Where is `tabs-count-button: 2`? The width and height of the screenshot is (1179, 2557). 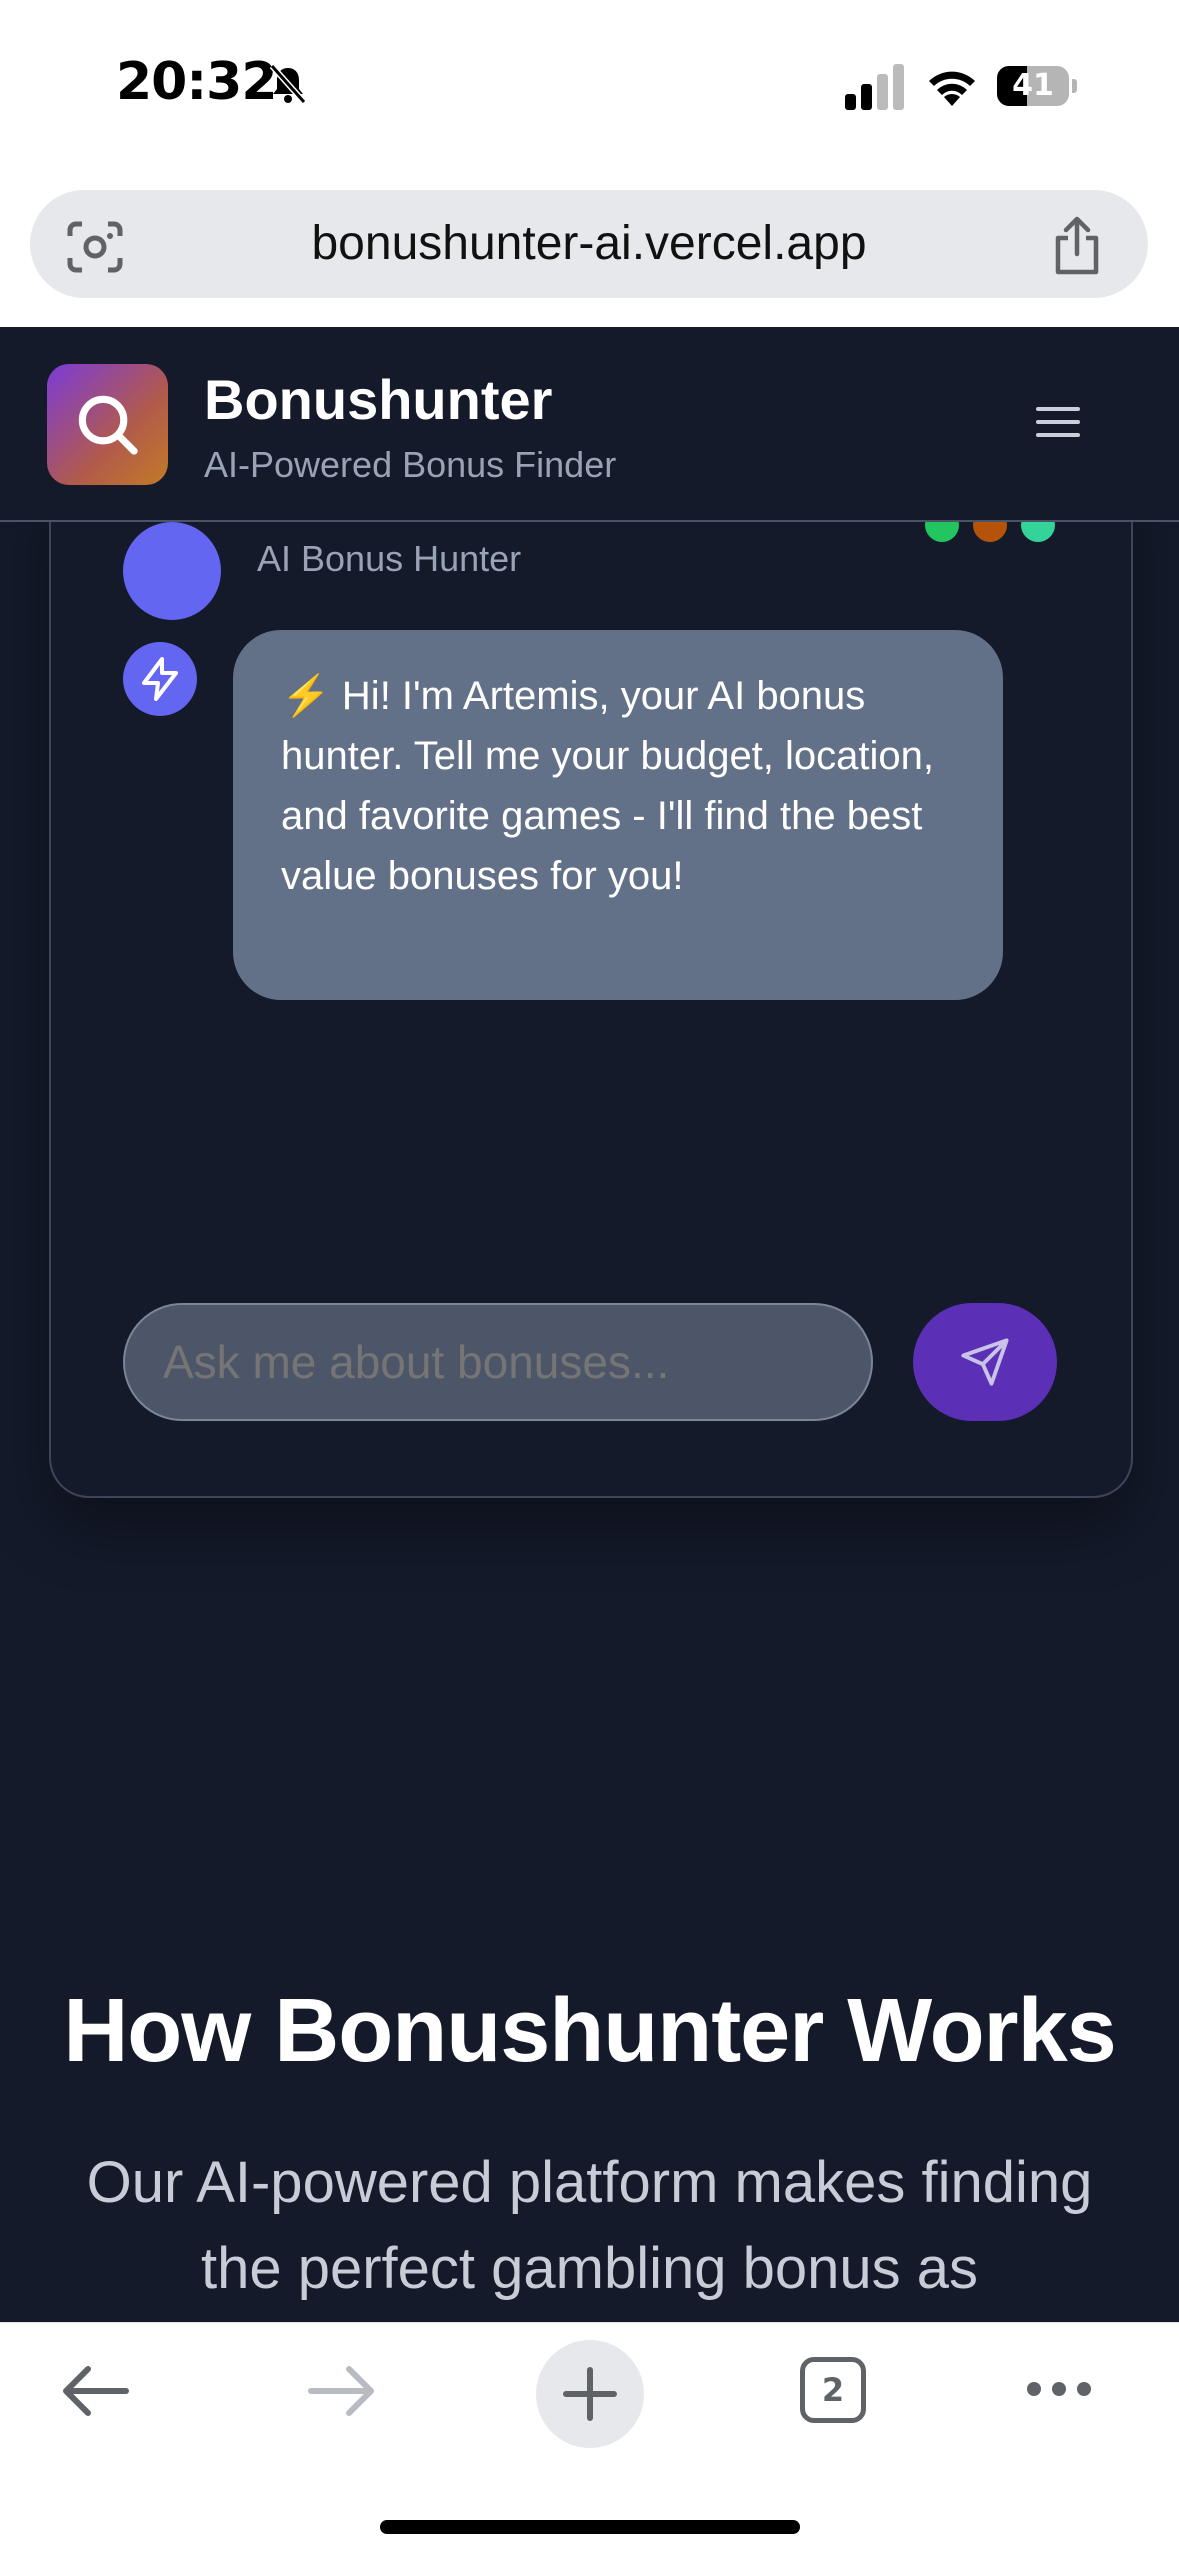
tabs-count-button: 2 is located at coordinates (833, 2390).